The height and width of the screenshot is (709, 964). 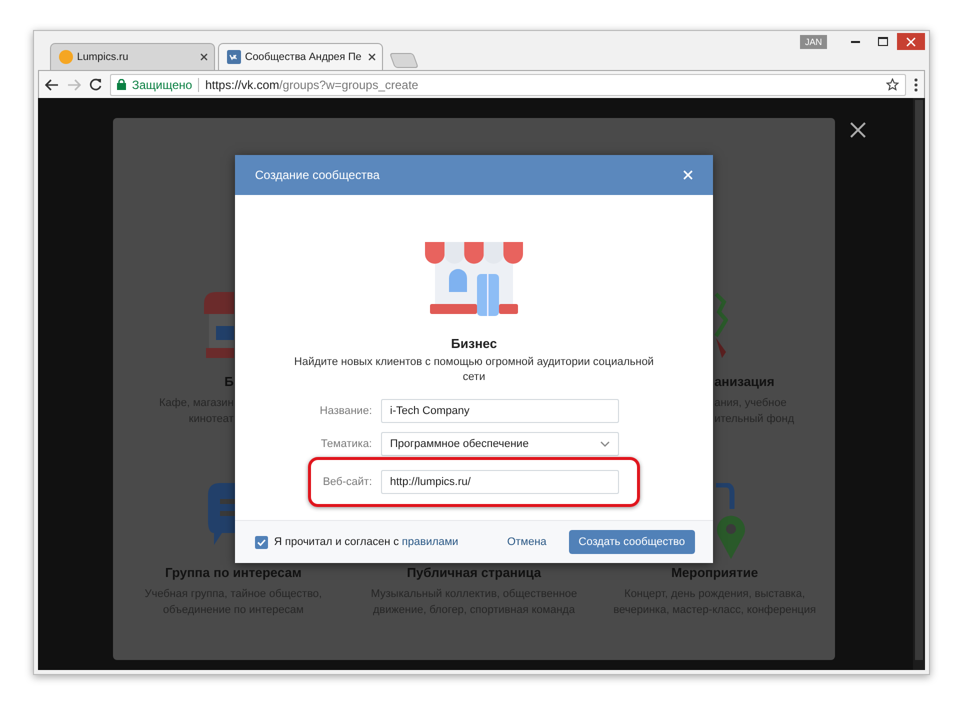 What do you see at coordinates (346, 444) in the screenshot?
I see `field-label: Тематика:` at bounding box center [346, 444].